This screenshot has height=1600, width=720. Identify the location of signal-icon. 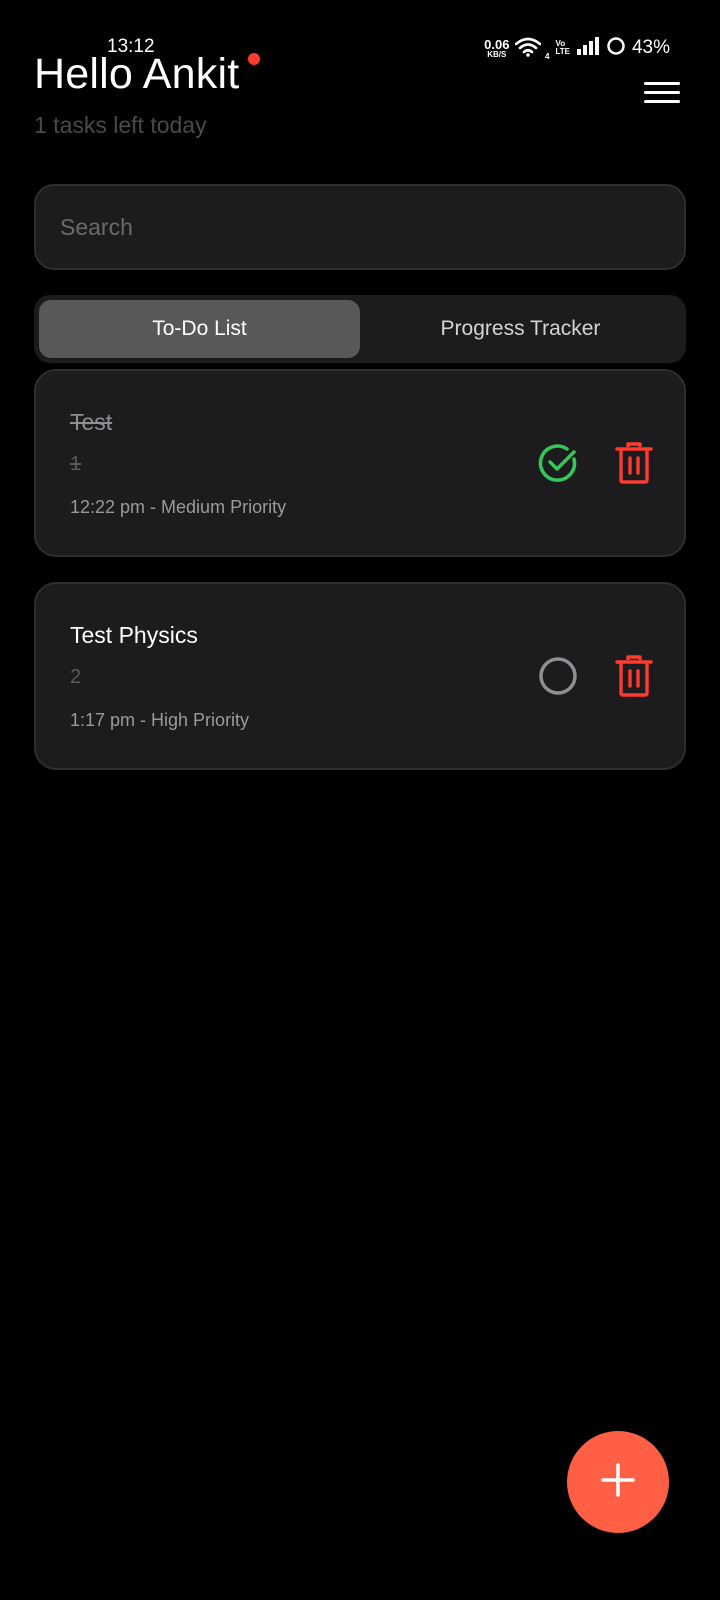
(588, 48).